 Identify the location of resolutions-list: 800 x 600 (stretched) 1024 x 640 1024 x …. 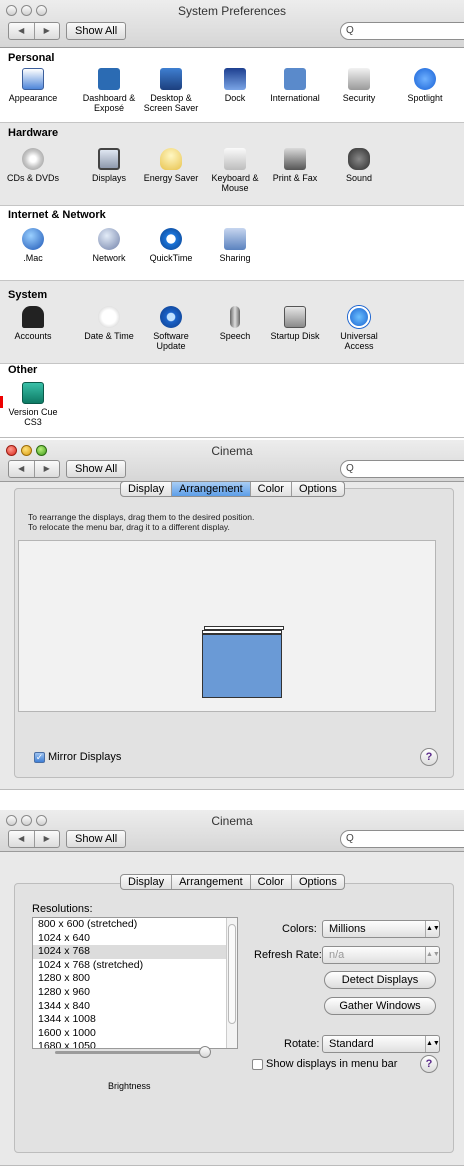
(135, 983).